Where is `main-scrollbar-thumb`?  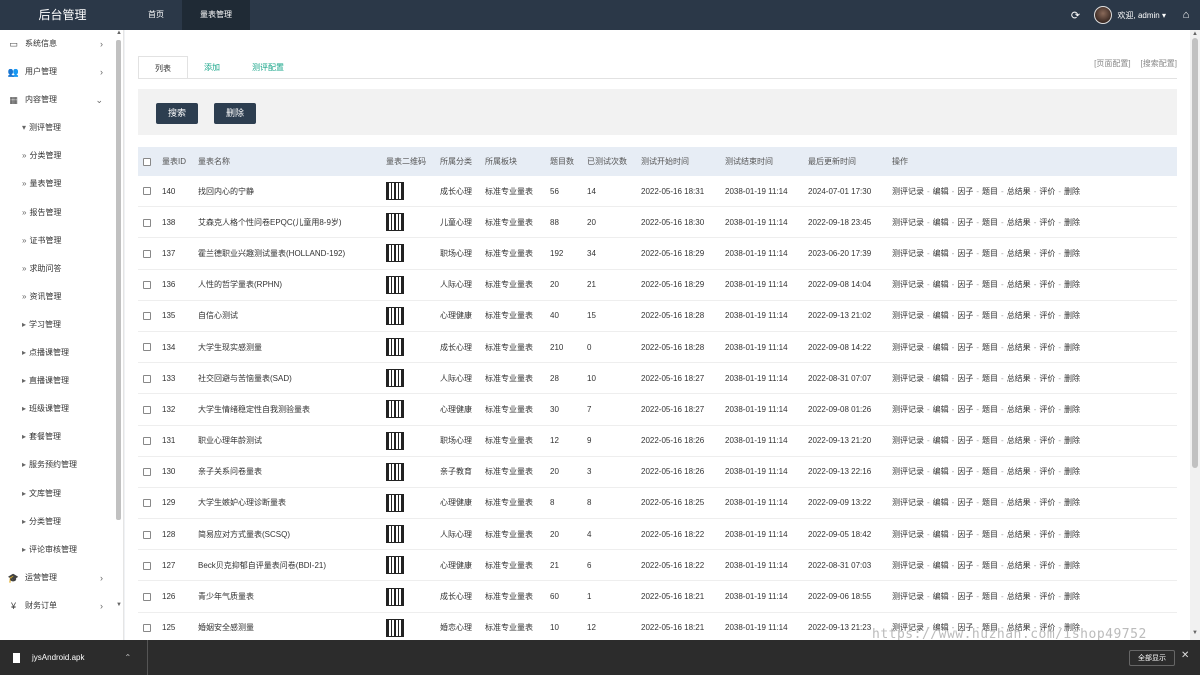 main-scrollbar-thumb is located at coordinates (1195, 253).